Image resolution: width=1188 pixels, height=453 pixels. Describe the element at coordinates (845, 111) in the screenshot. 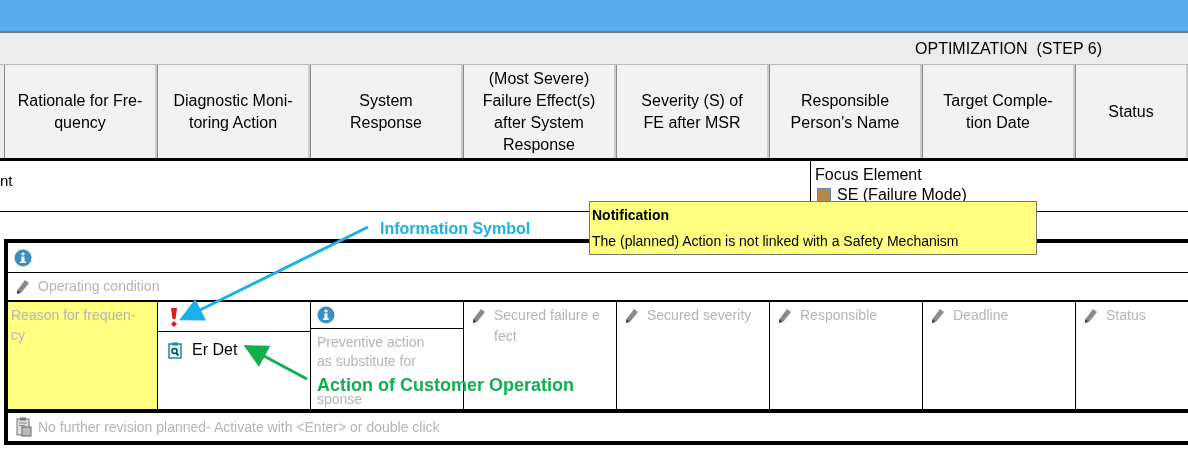

I see `column-header: Responsible Person's Name` at that location.